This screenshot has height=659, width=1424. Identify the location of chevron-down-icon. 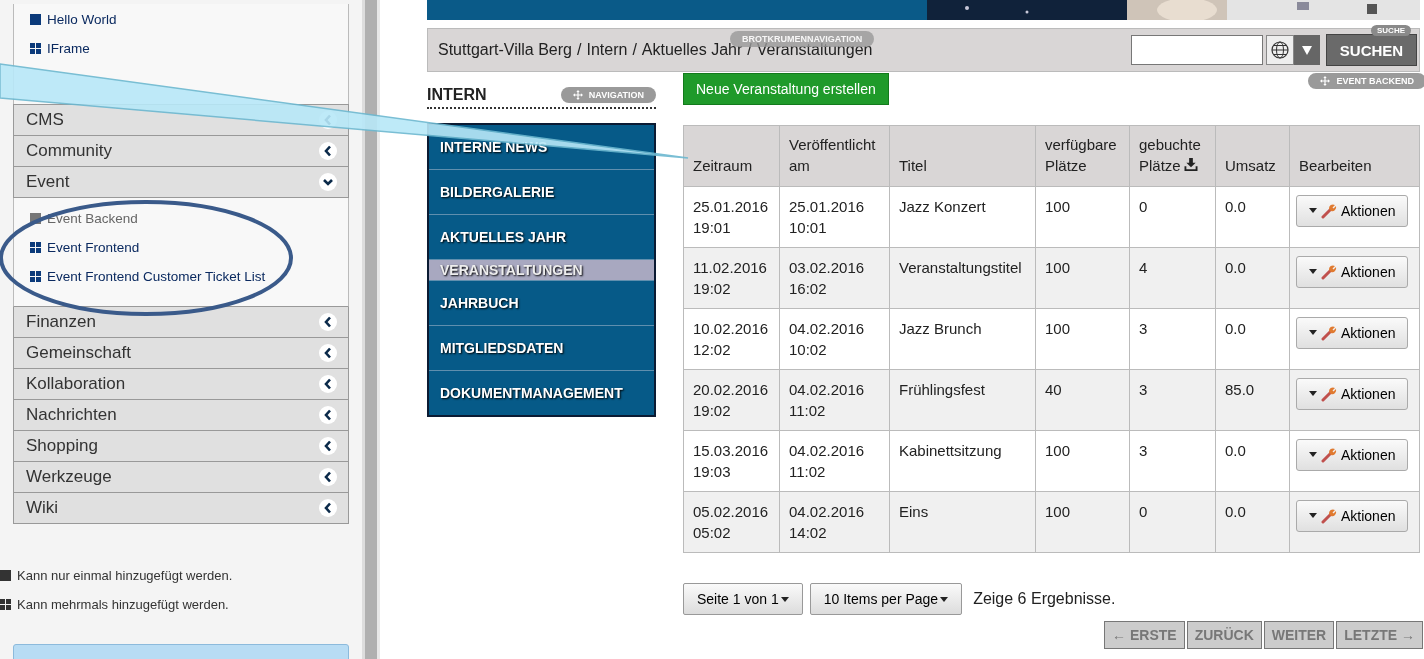
(328, 182).